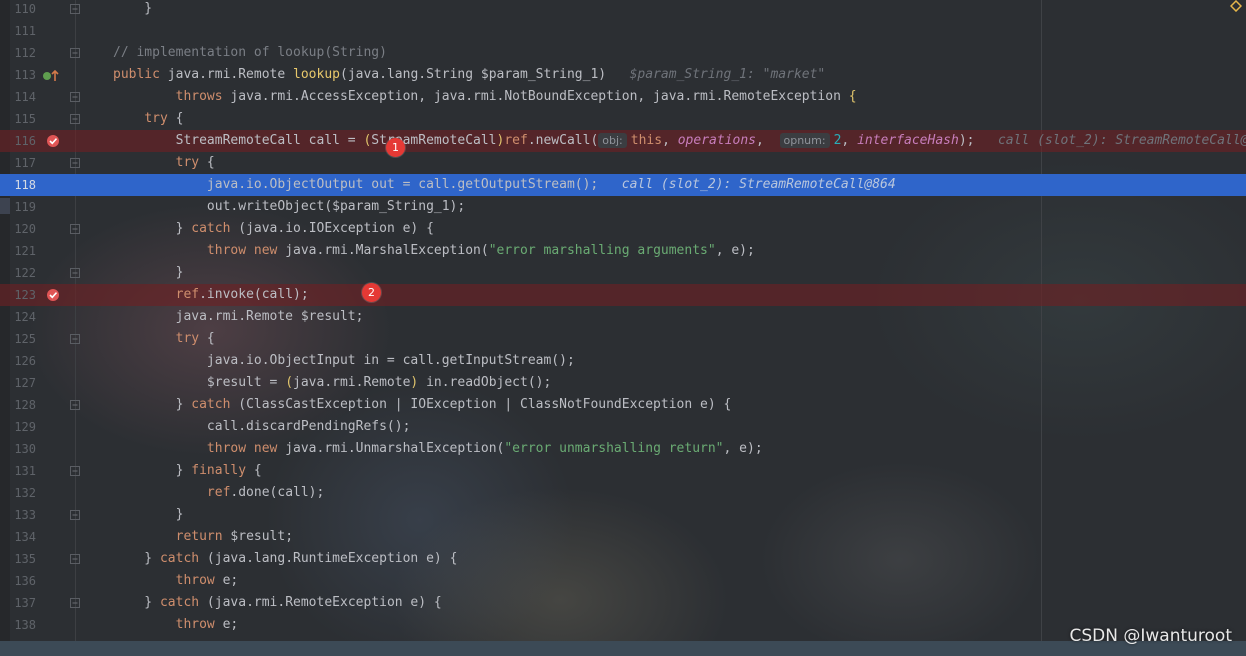  I want to click on code-line-123: 123 ref.invoke(call);, so click(623, 295).